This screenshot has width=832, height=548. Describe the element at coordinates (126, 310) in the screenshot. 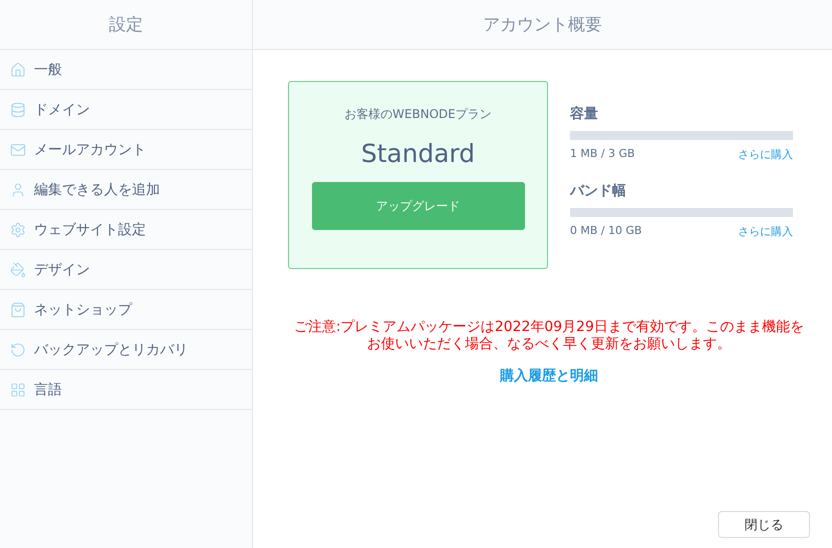

I see `sidebar-item: ネットショップ` at that location.